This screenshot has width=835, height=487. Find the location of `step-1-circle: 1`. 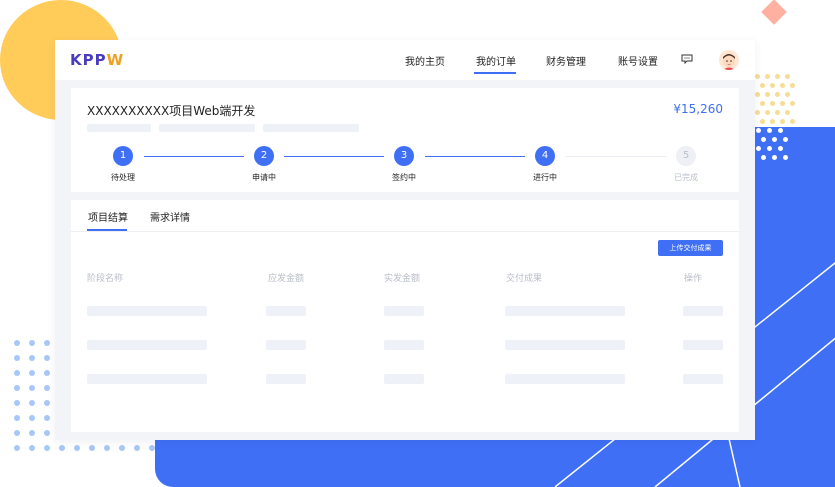

step-1-circle: 1 is located at coordinates (123, 156).